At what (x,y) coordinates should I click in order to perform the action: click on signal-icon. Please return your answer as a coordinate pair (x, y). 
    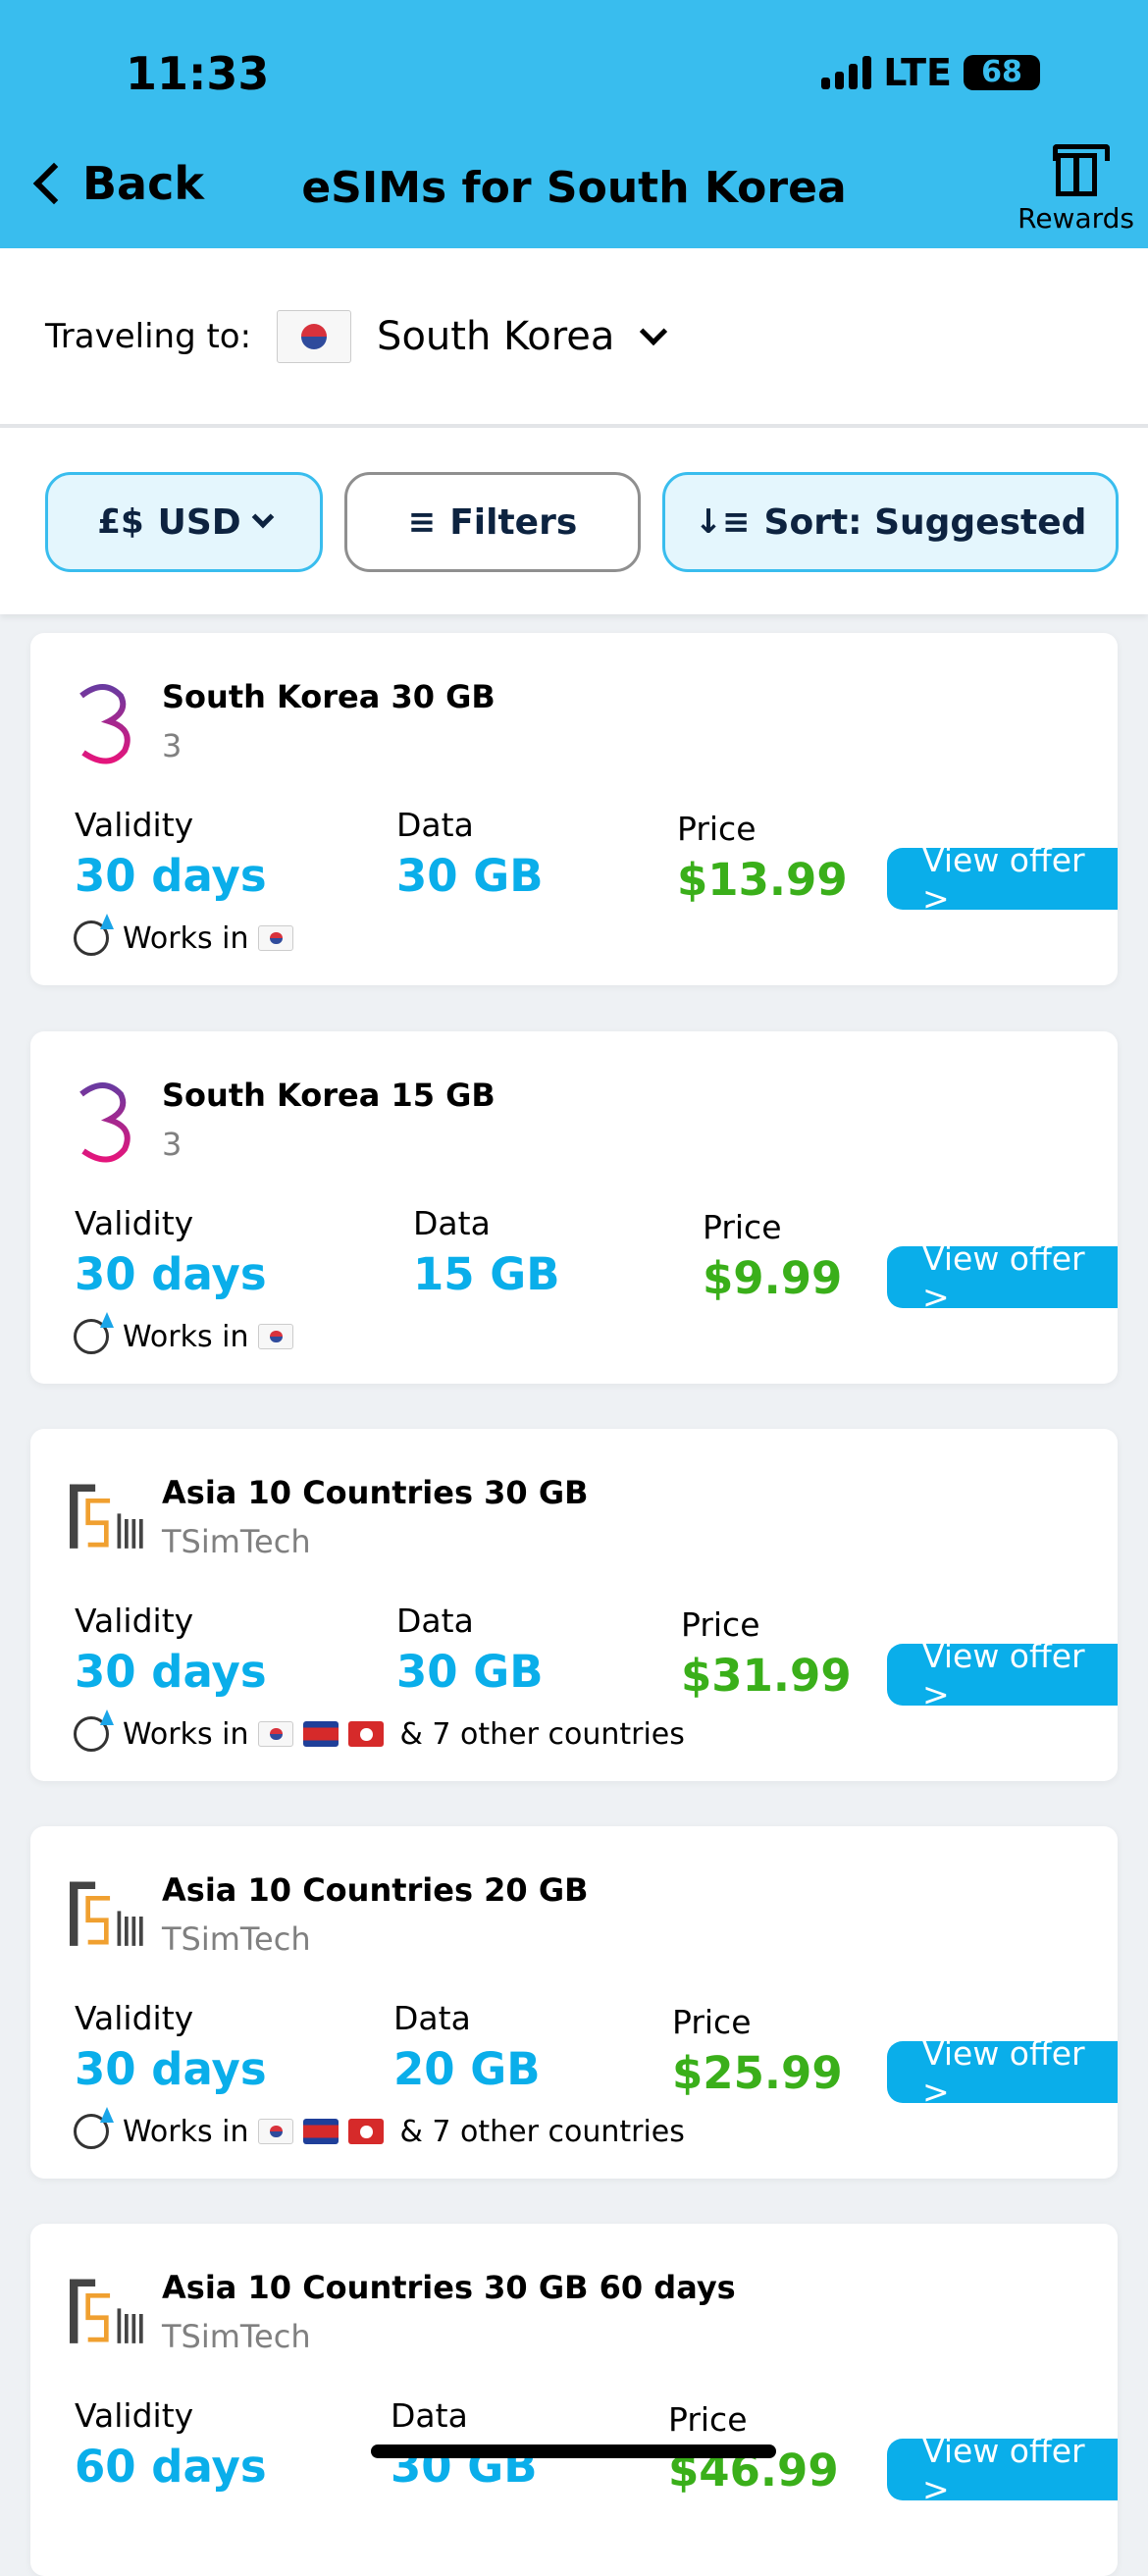
    Looking at the image, I should click on (846, 72).